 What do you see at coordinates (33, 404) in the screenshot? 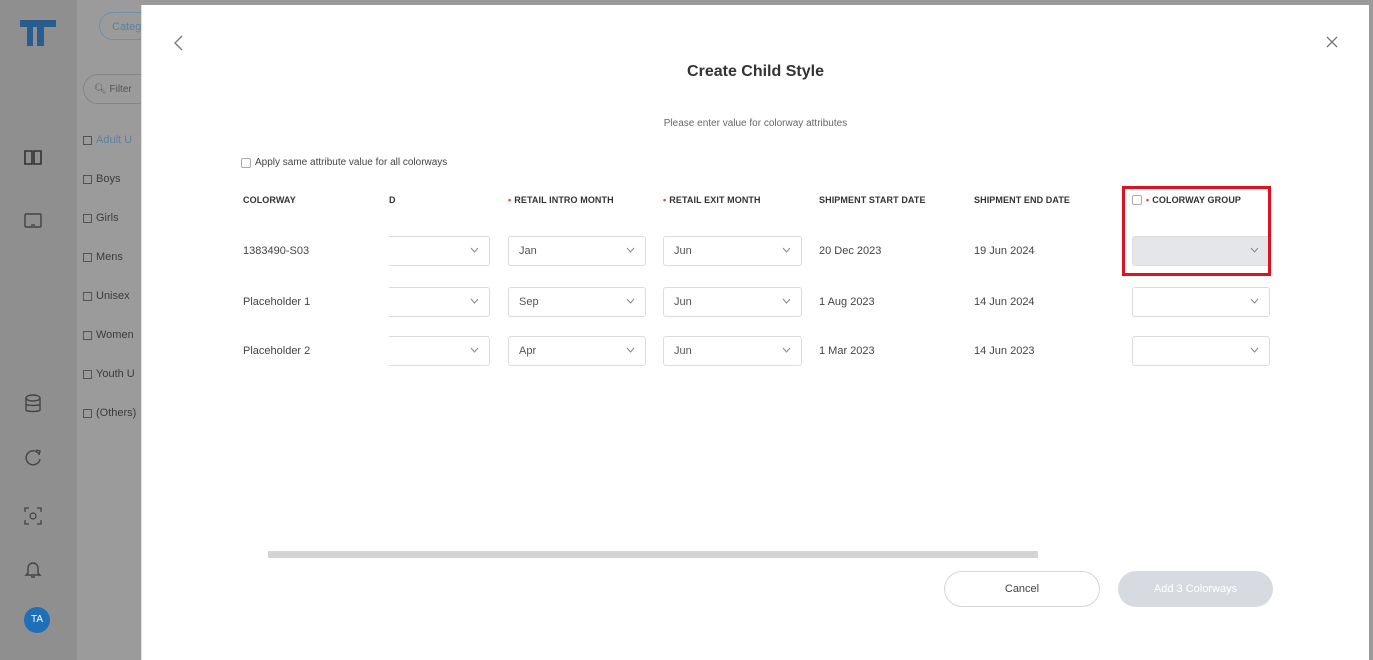
I see `database-icon` at bounding box center [33, 404].